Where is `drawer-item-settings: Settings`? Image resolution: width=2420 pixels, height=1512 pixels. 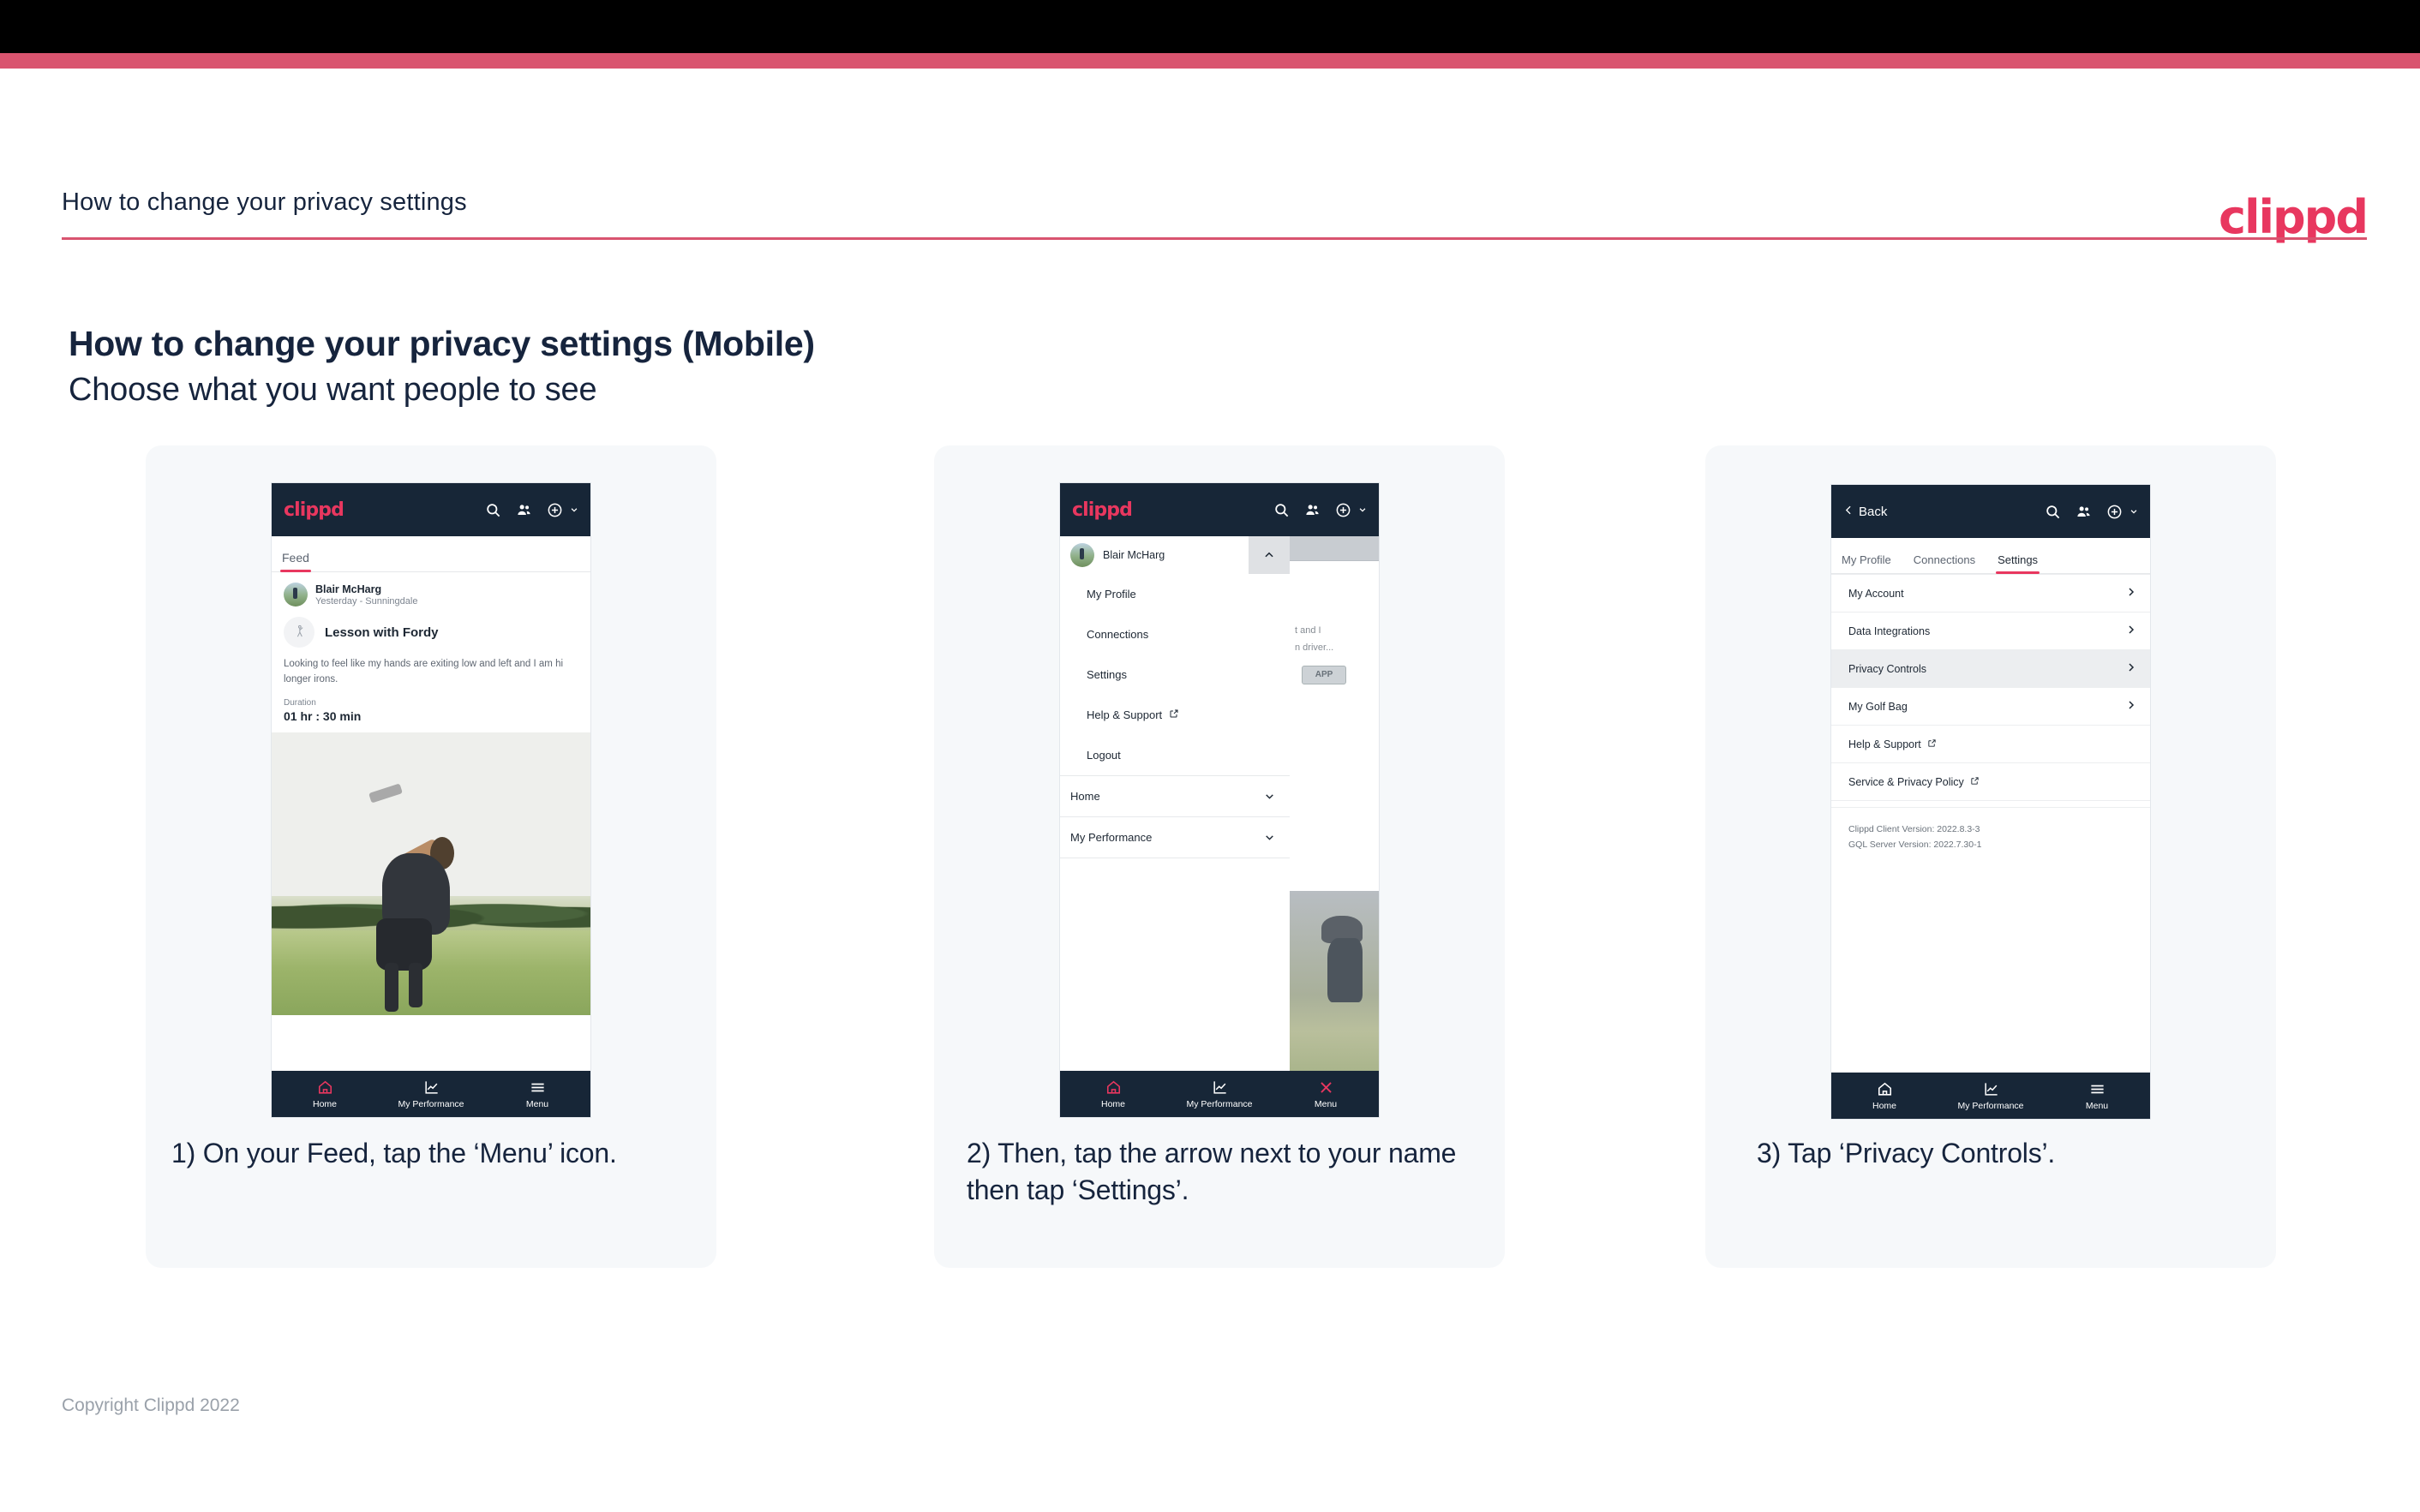 drawer-item-settings: Settings is located at coordinates (1175, 674).